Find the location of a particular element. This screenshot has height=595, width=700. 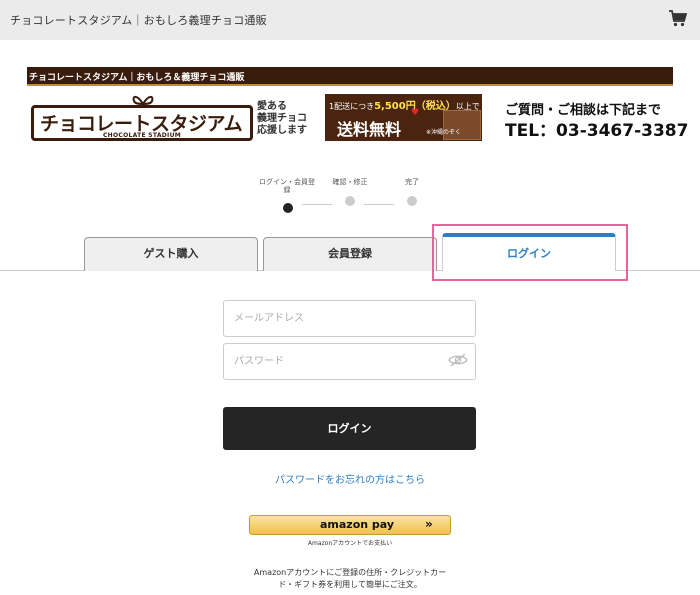

logo-frame: チョコレートスタジアム CHOCOLATE STADIUM is located at coordinates (142, 123).